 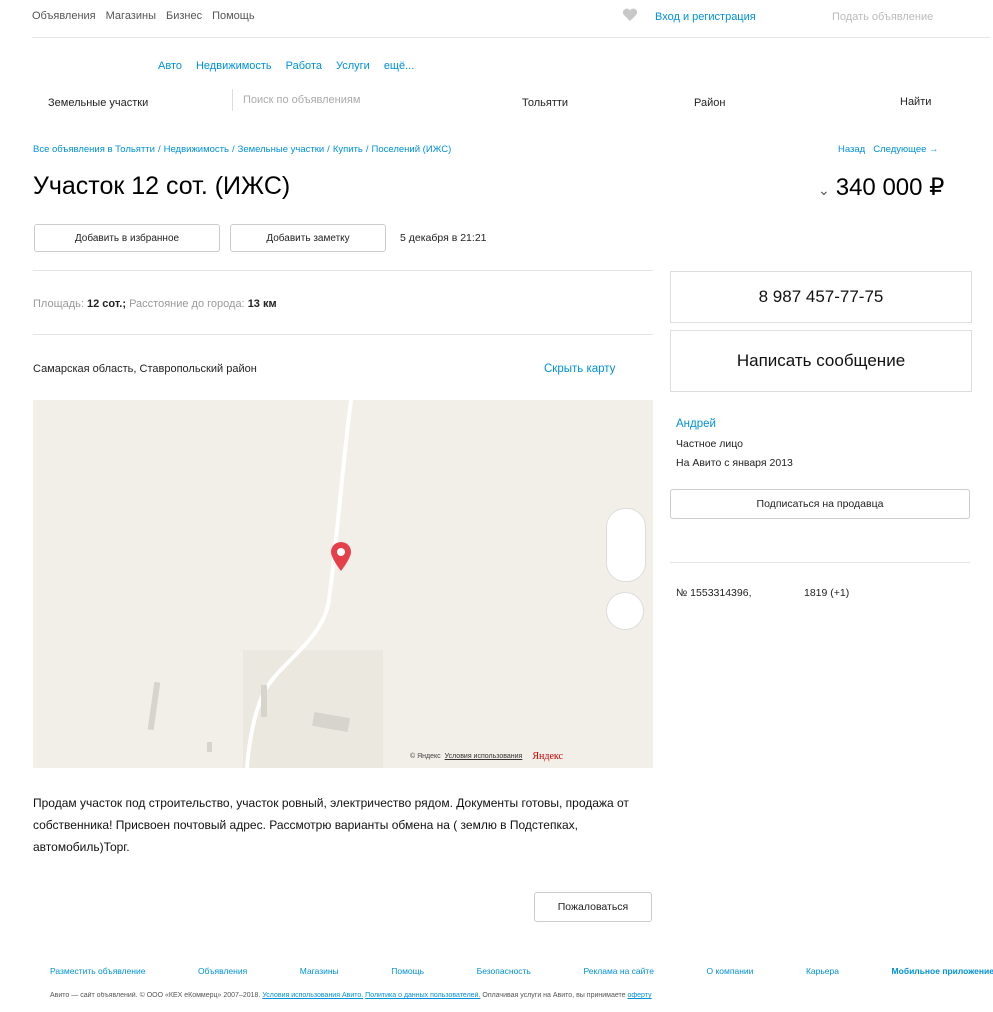 What do you see at coordinates (262, 304) in the screenshot?
I see `distance-value: 13 км` at bounding box center [262, 304].